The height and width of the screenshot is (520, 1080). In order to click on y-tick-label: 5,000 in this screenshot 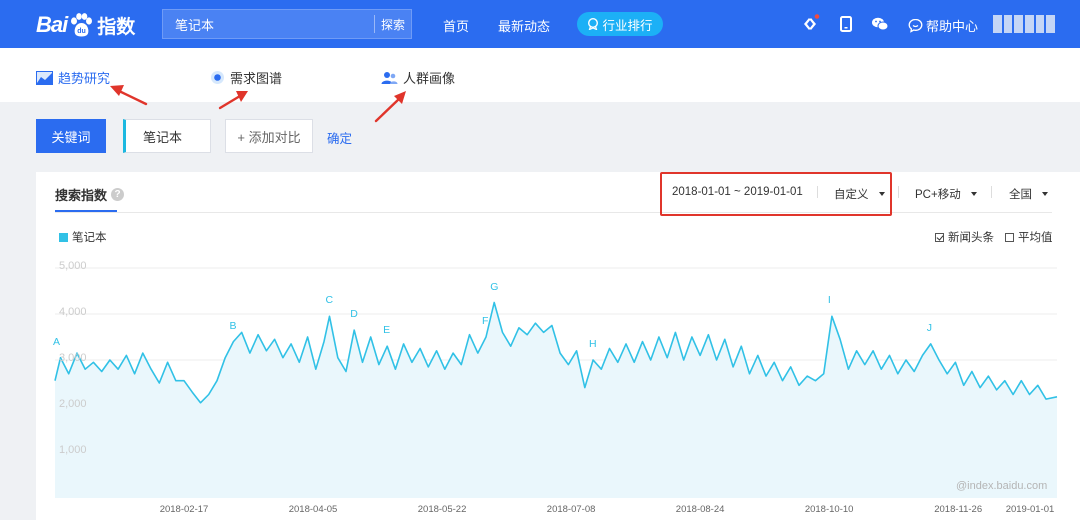, I will do `click(73, 266)`.